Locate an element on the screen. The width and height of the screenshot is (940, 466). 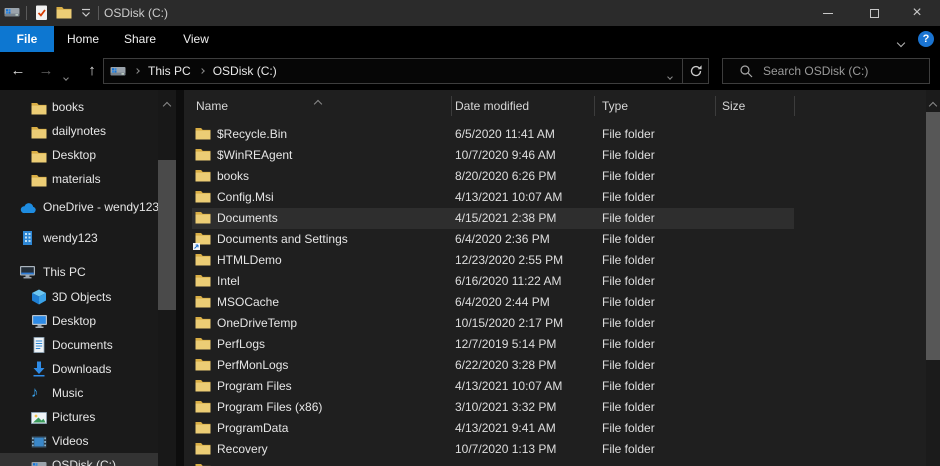
separator is located at coordinates (26, 13).